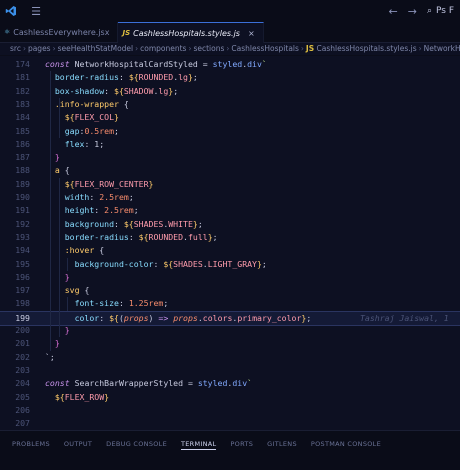  Describe the element at coordinates (230, 210) in the screenshot. I see `code-line: 191 height: 2.5rem;` at that location.